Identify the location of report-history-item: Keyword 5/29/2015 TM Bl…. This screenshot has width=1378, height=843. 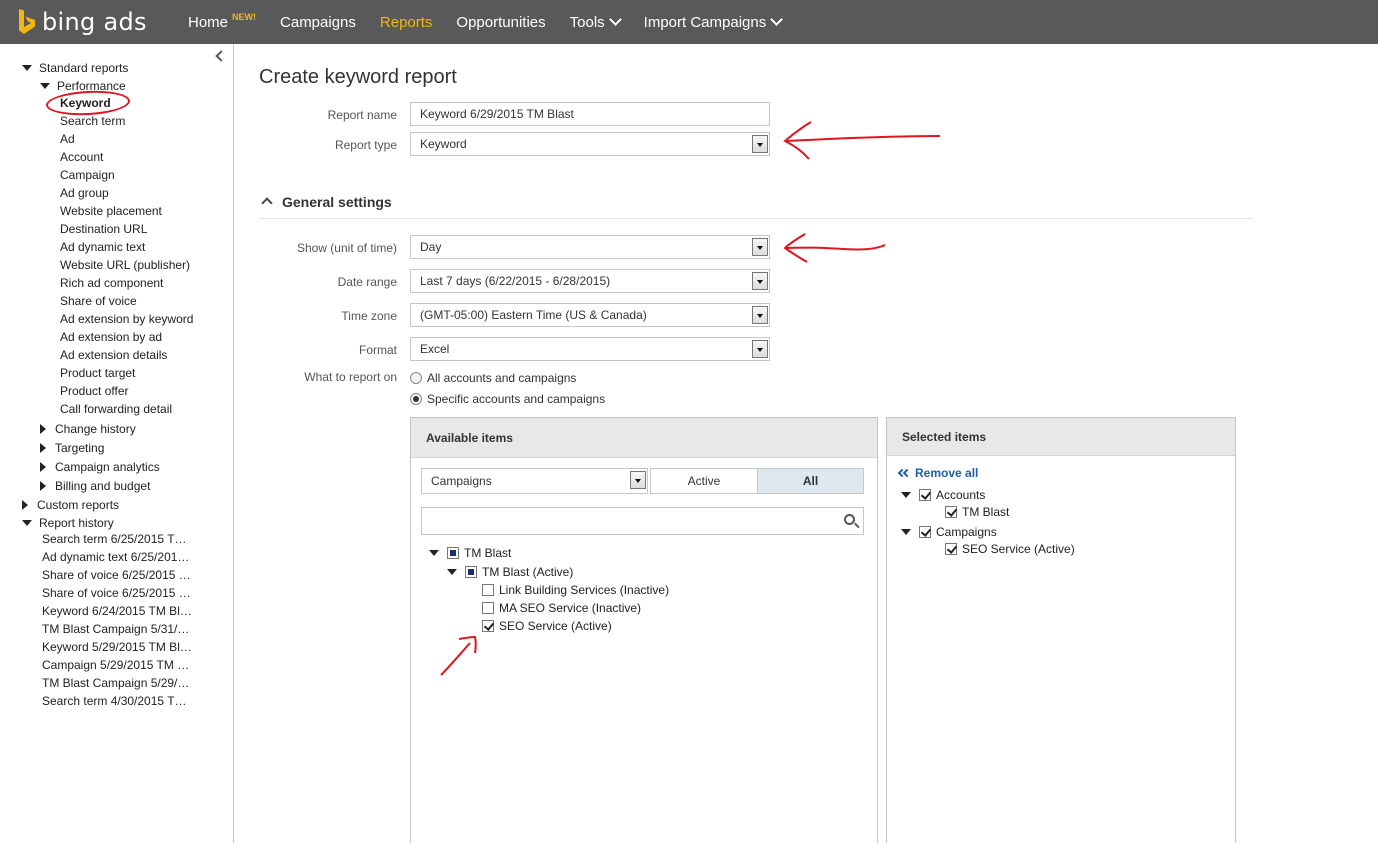
(117, 647).